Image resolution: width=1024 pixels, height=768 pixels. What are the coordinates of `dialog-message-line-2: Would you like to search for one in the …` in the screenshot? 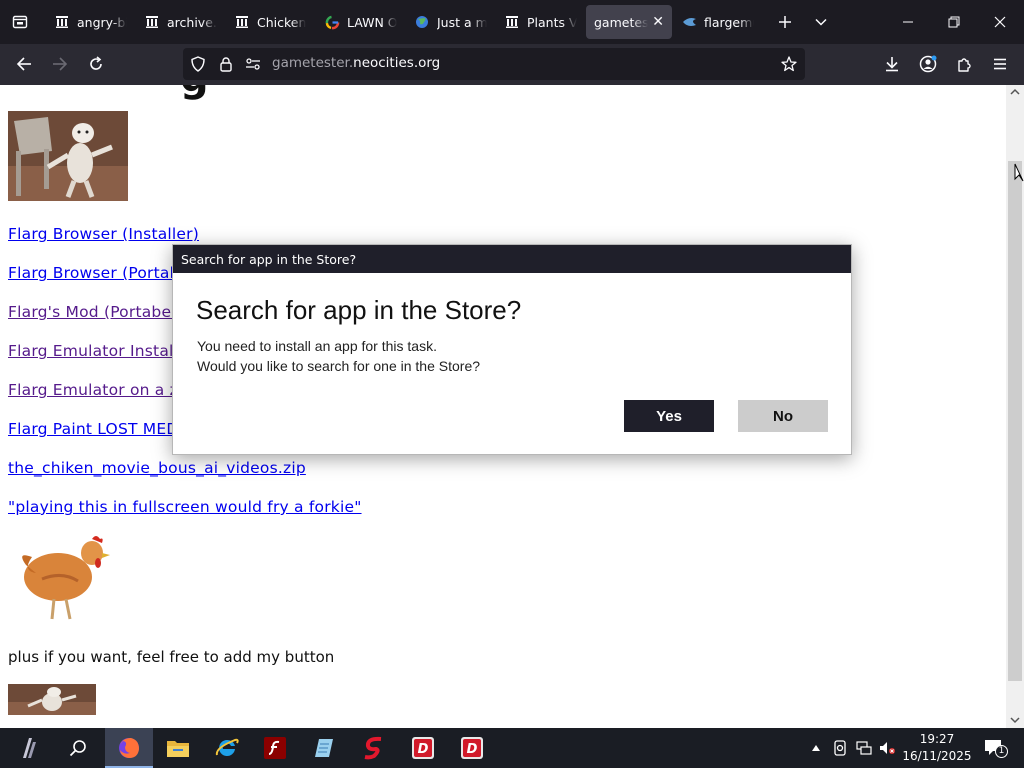 It's located at (339, 366).